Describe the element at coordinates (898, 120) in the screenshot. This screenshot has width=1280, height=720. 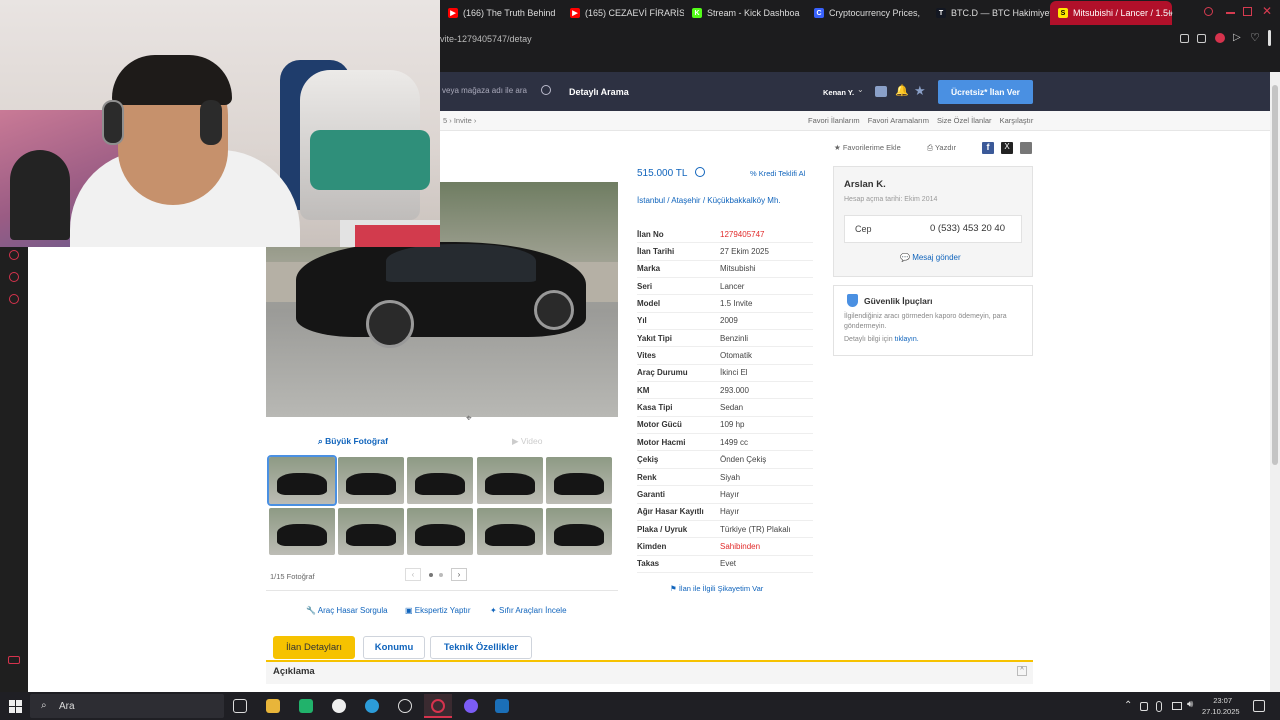
I see `user-link: Favori Aramalarım` at that location.